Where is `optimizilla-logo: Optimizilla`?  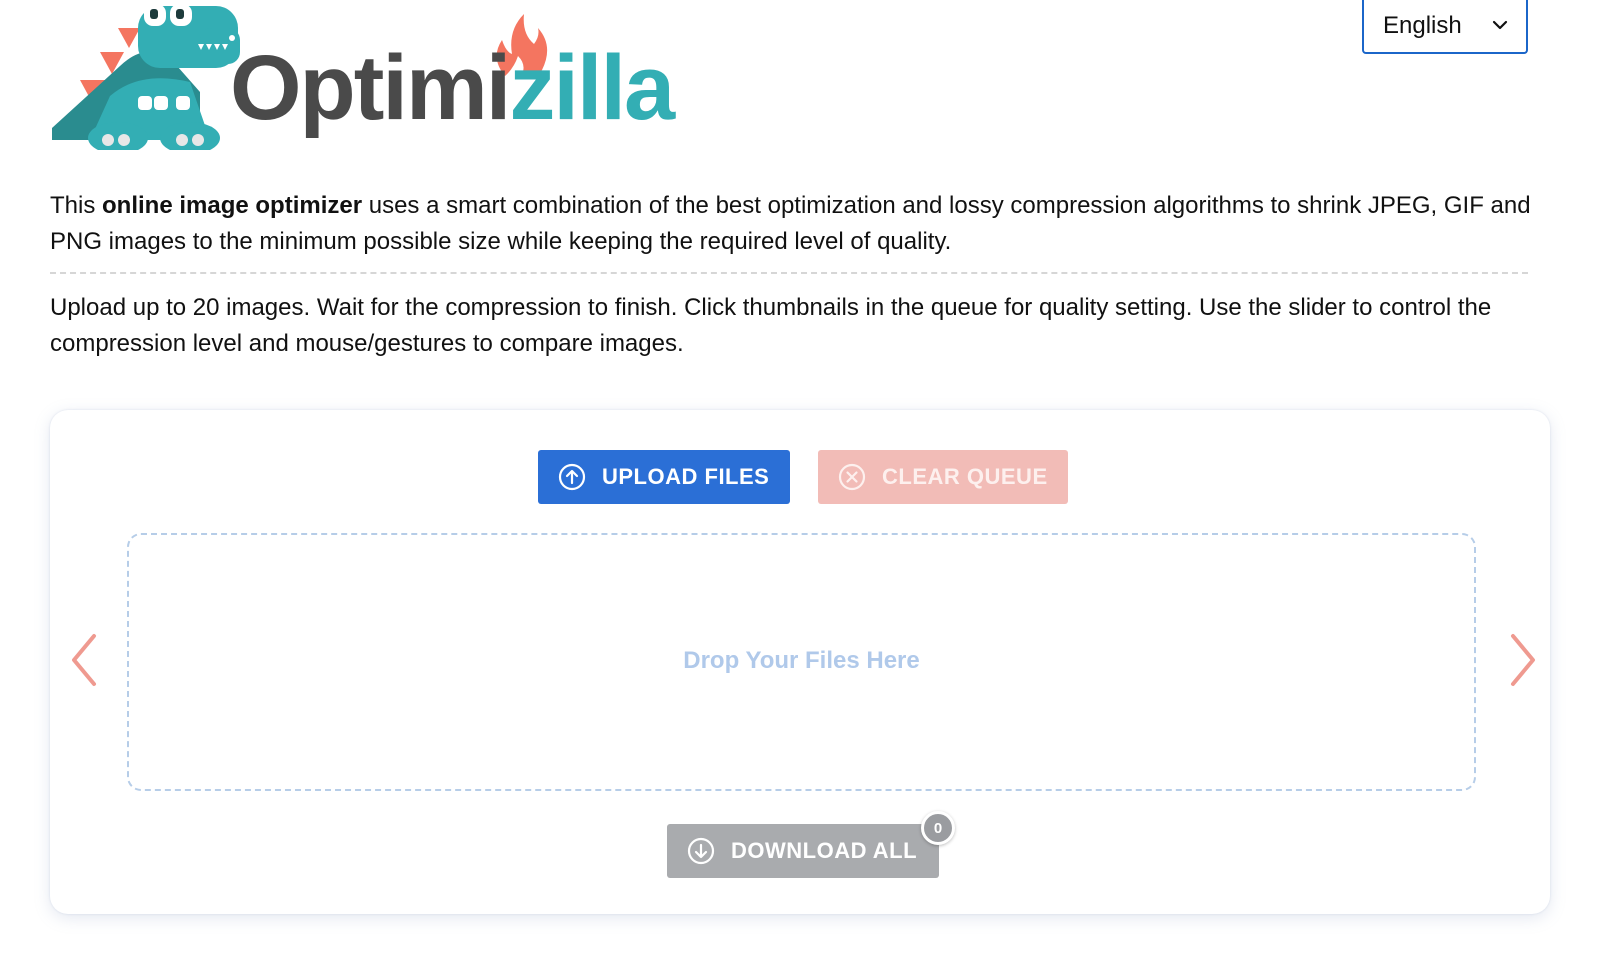 optimizilla-logo: Optimizilla is located at coordinates (380, 75).